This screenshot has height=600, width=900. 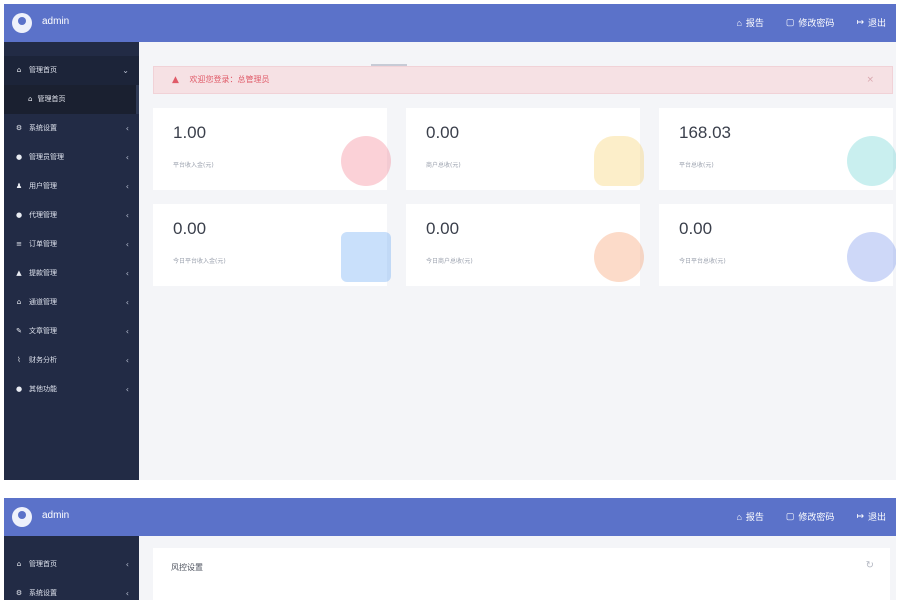 I want to click on stat-label: 平台总收(元), so click(x=696, y=165).